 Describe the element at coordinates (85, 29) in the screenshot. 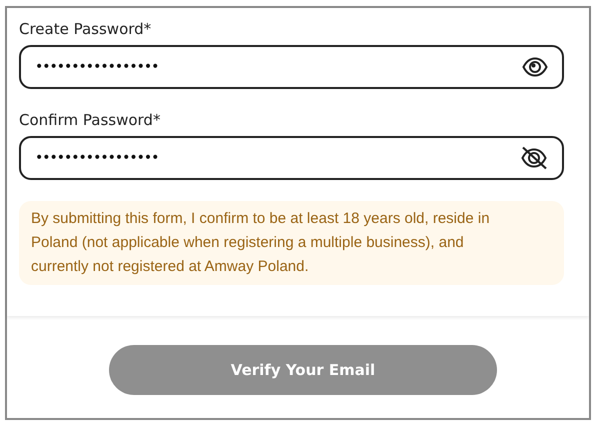

I see `field-label: Create Password*` at that location.